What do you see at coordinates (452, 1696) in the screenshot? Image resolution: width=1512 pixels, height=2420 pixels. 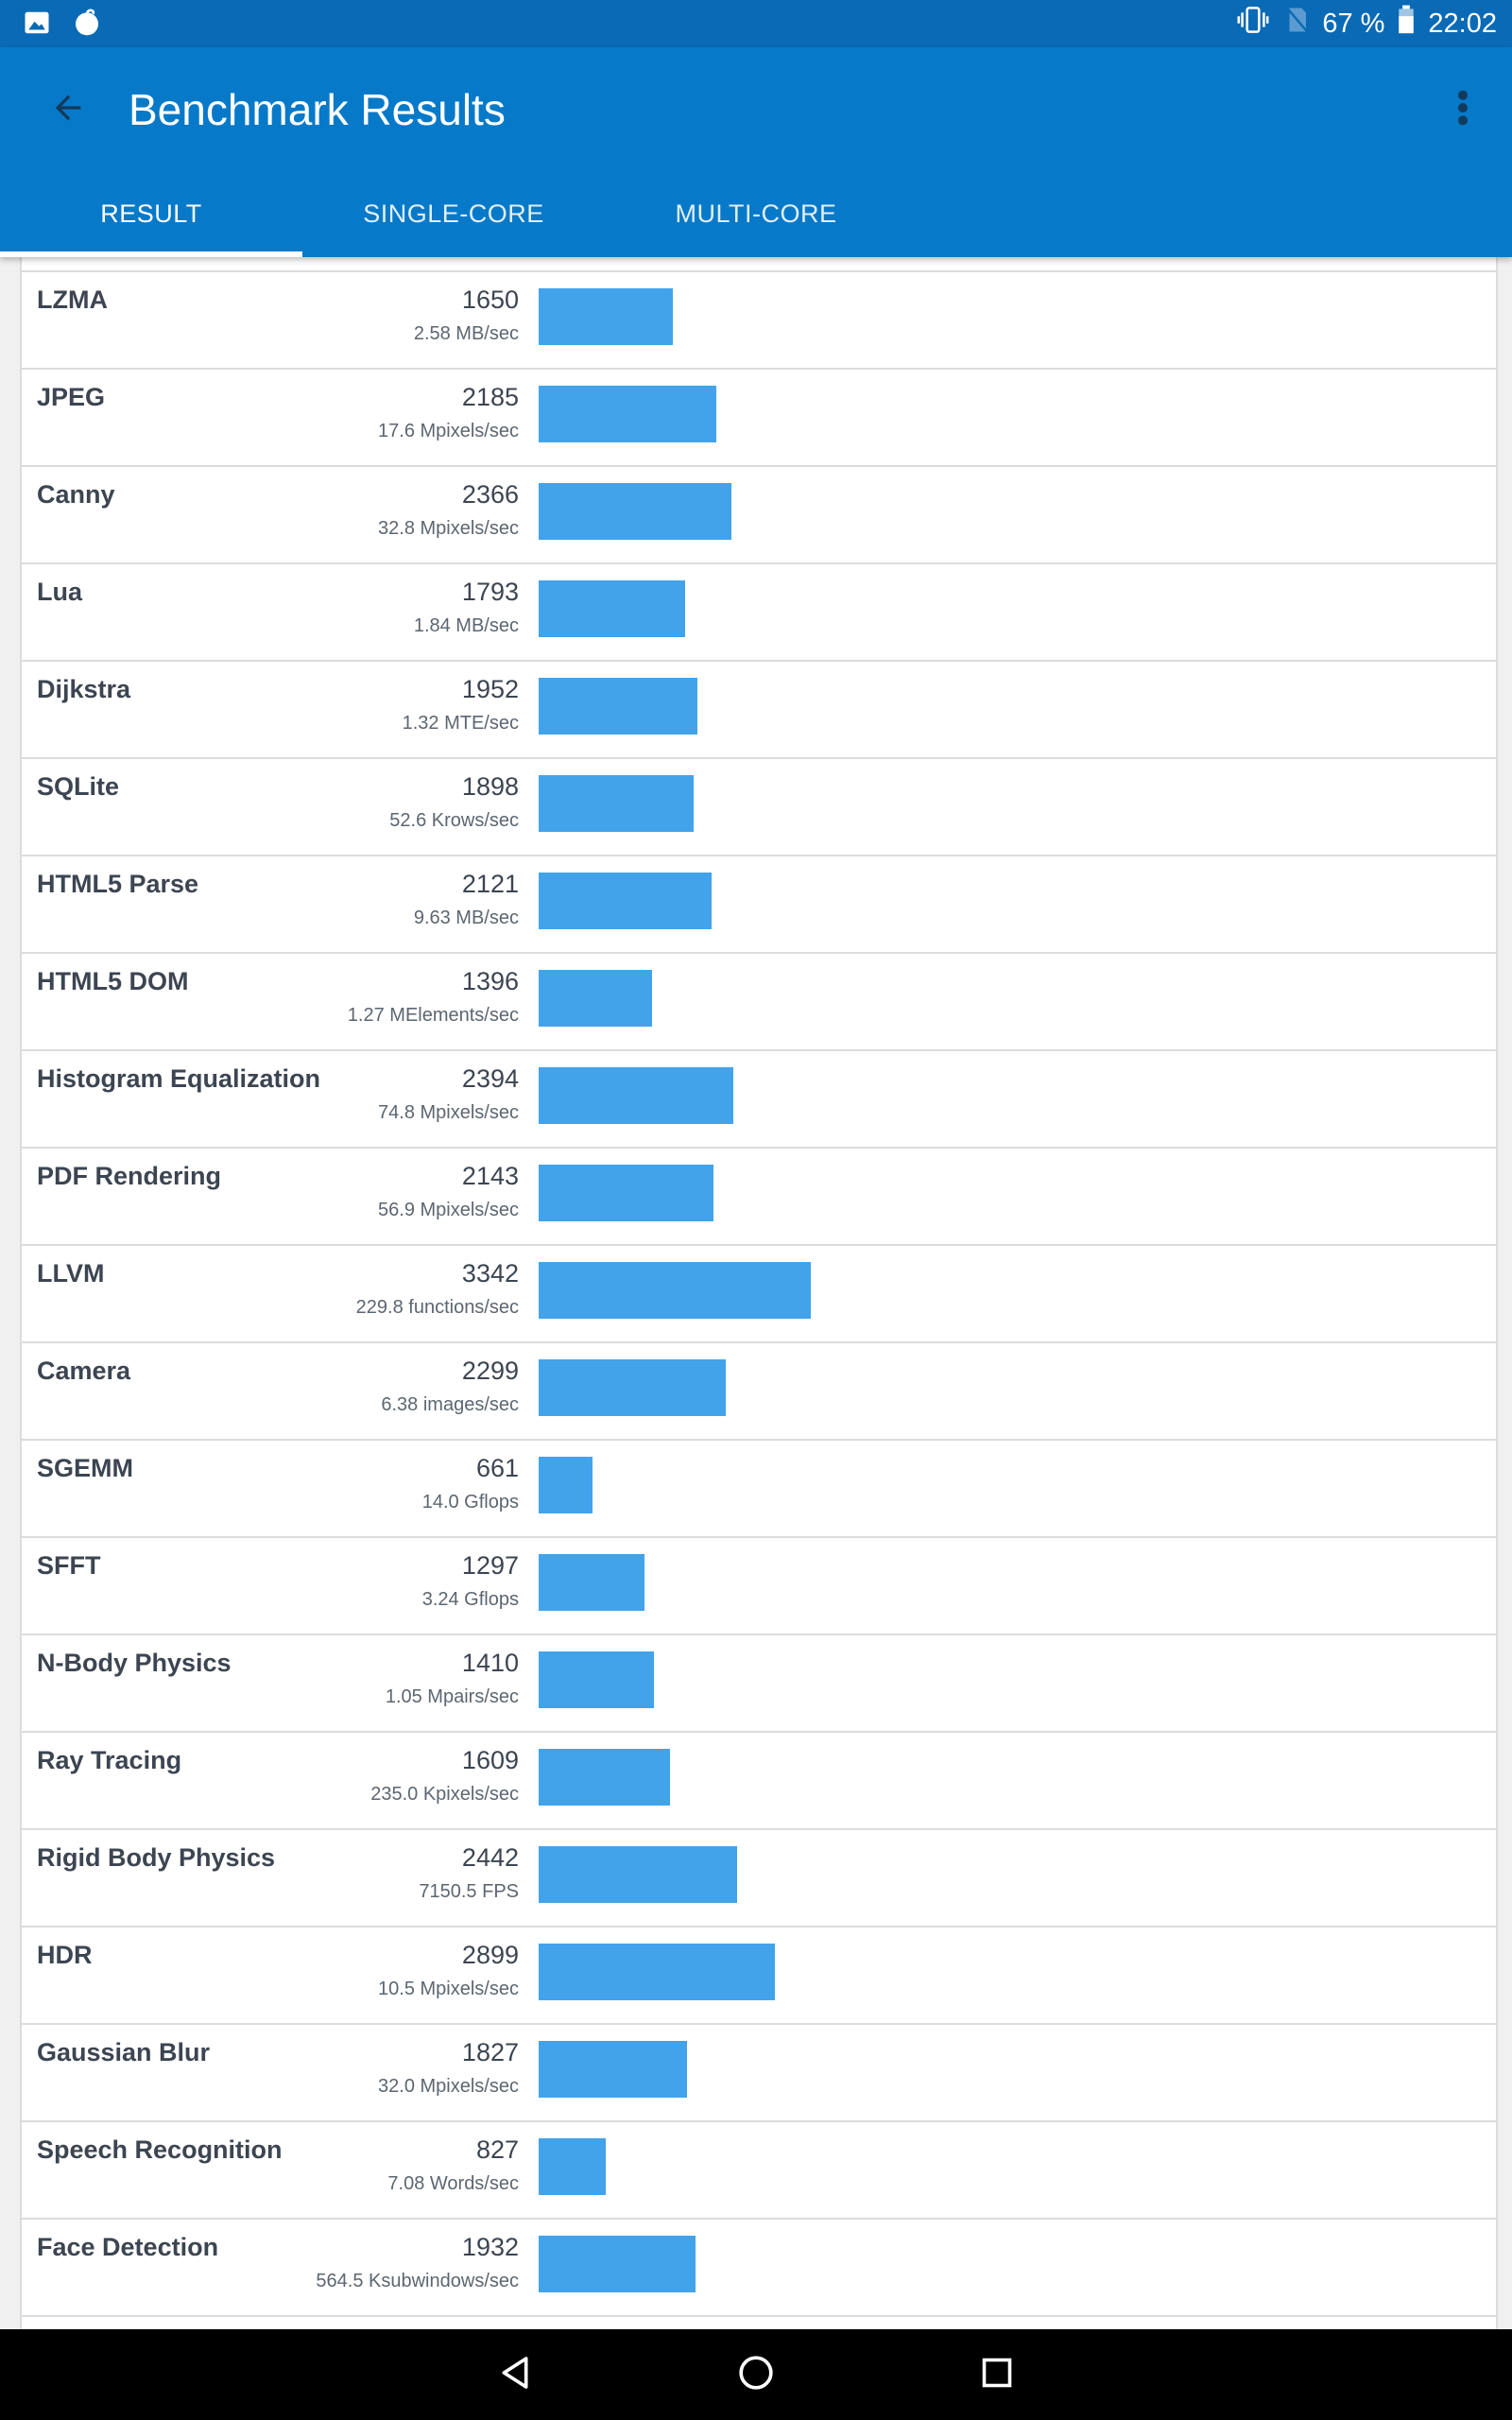 I see `result-rate: 1.05 Mpairs/sec` at bounding box center [452, 1696].